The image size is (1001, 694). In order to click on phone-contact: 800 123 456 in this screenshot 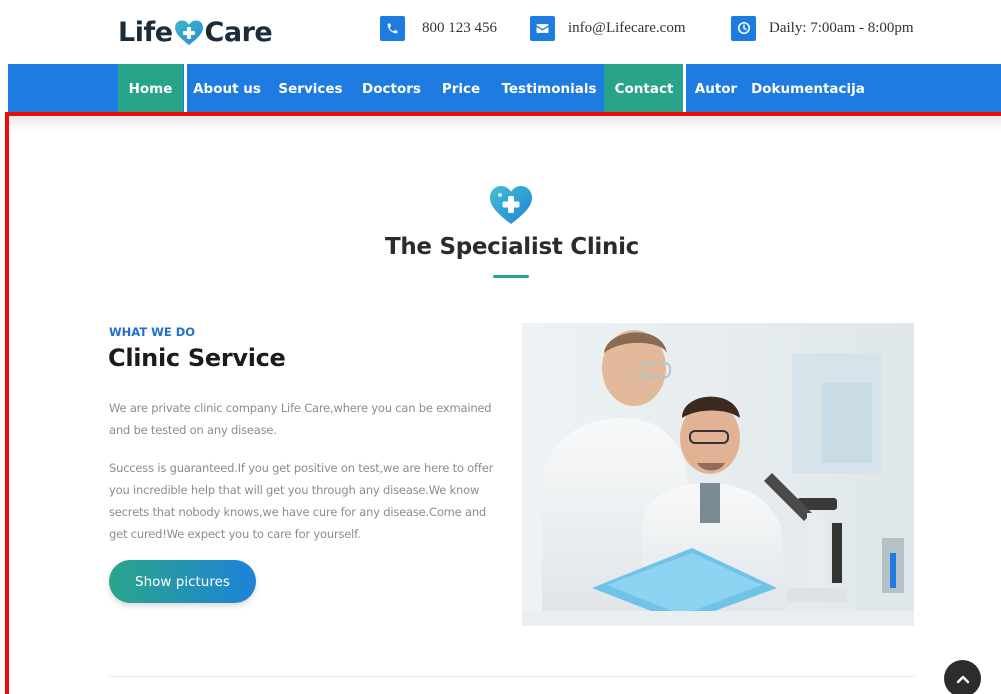, I will do `click(438, 28)`.